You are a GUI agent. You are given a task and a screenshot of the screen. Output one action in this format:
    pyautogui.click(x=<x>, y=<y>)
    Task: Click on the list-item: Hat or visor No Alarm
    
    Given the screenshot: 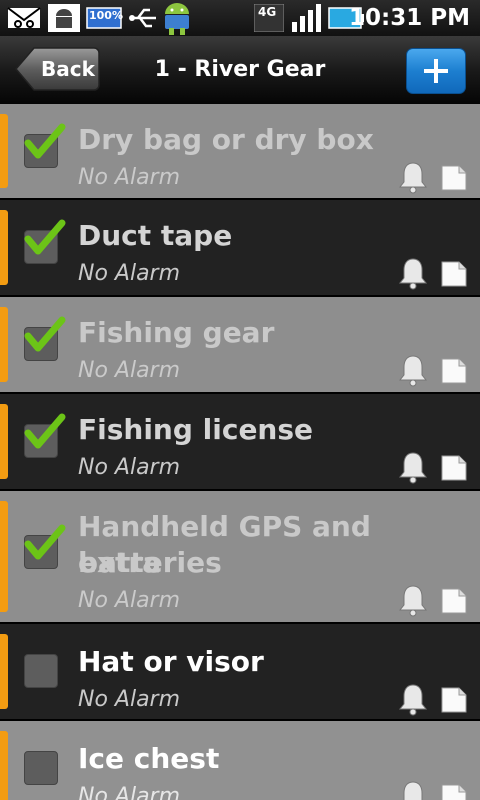 What is the action you would take?
    pyautogui.click(x=240, y=672)
    